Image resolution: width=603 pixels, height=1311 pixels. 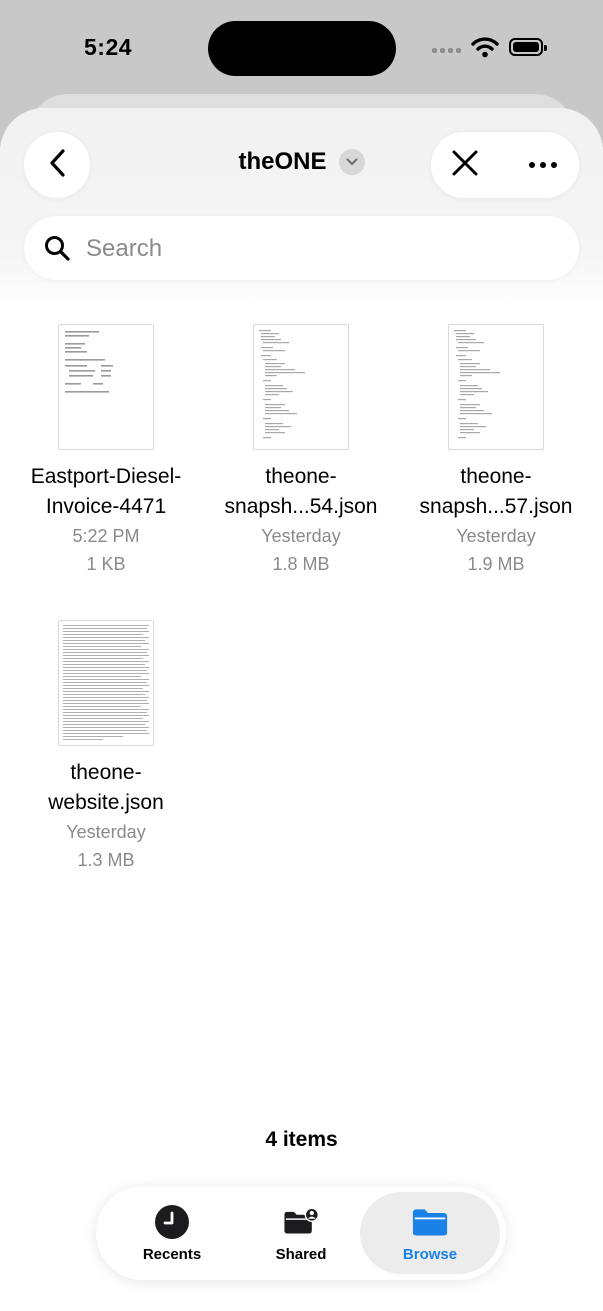 What do you see at coordinates (446, 50) in the screenshot?
I see `cellular-signal-icon` at bounding box center [446, 50].